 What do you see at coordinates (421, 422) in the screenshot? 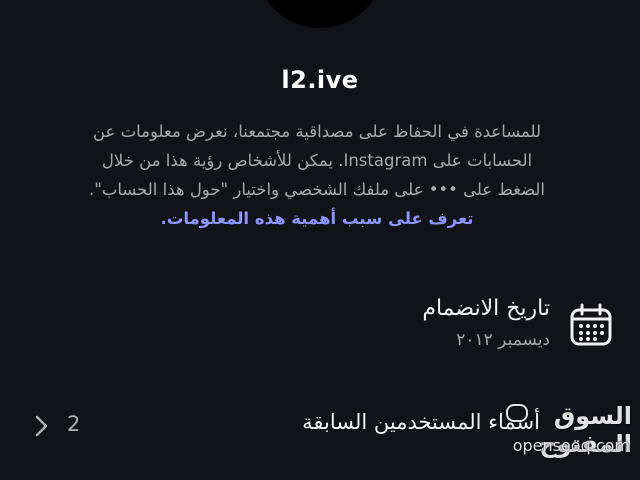
I see `former-usernames-label: أسماء المستخدمين السابقة` at bounding box center [421, 422].